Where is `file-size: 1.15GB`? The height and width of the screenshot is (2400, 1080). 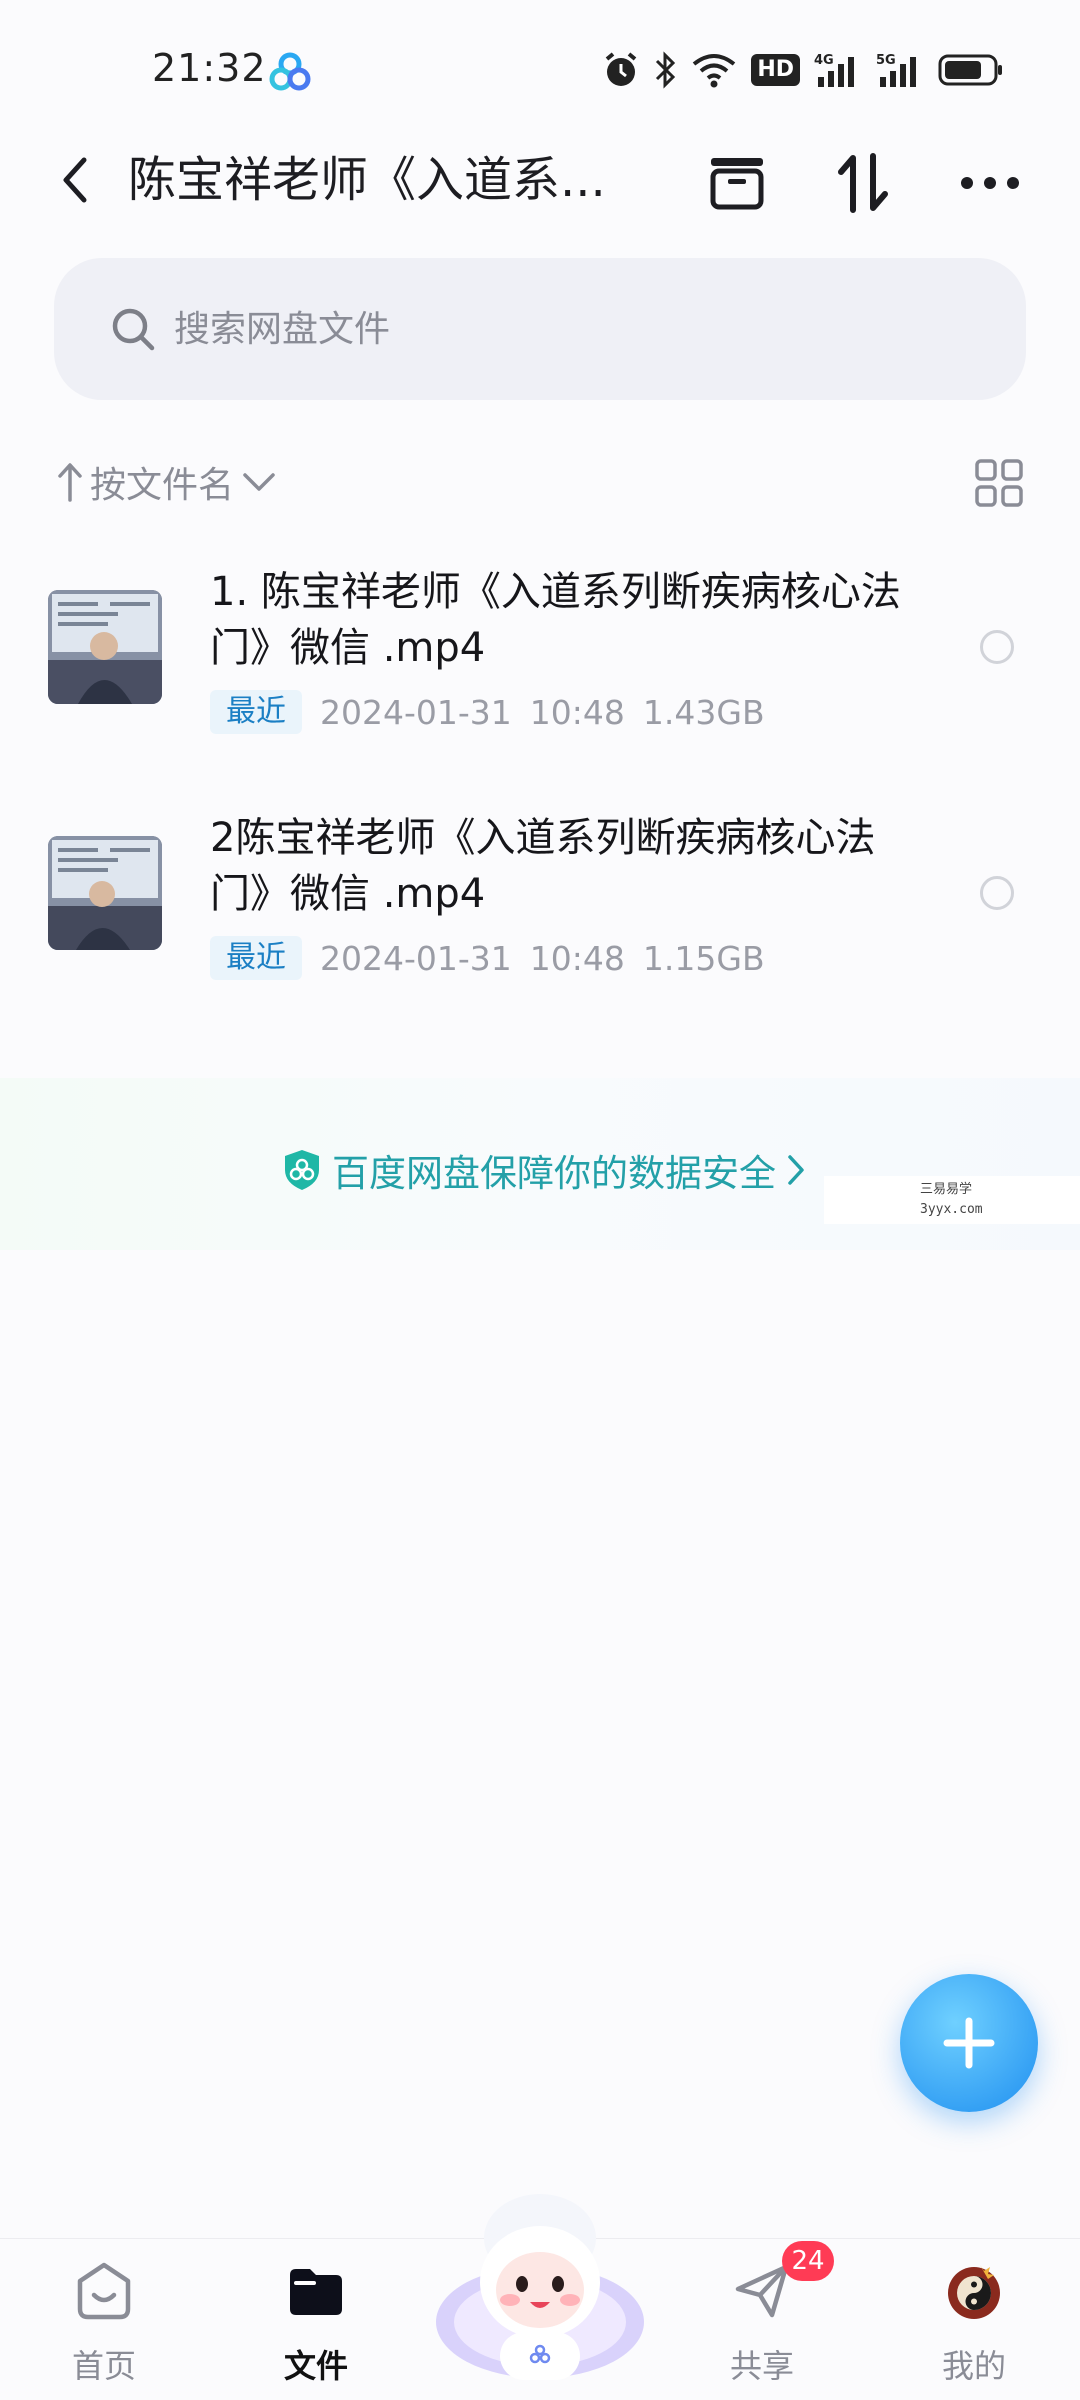 file-size: 1.15GB is located at coordinates (703, 958).